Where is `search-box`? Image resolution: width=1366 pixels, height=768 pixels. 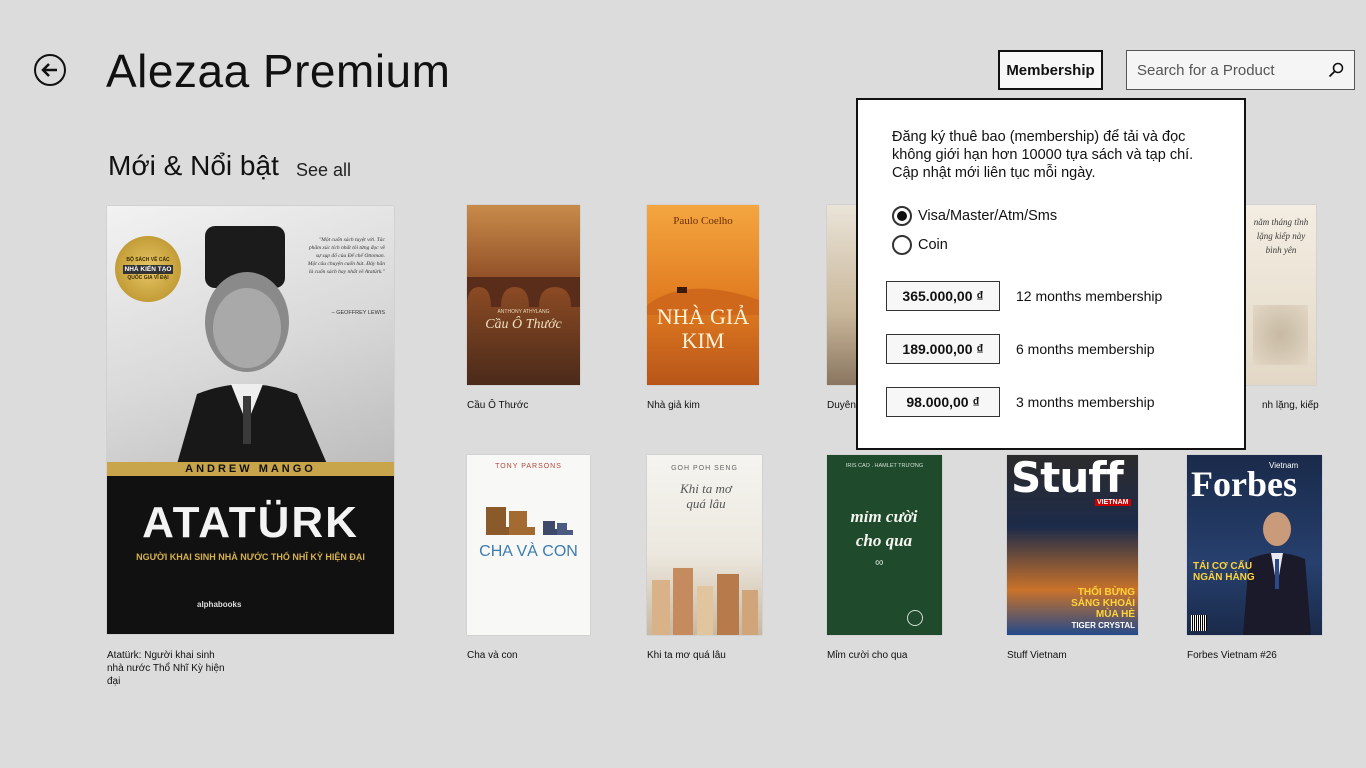
search-box is located at coordinates (1240, 70).